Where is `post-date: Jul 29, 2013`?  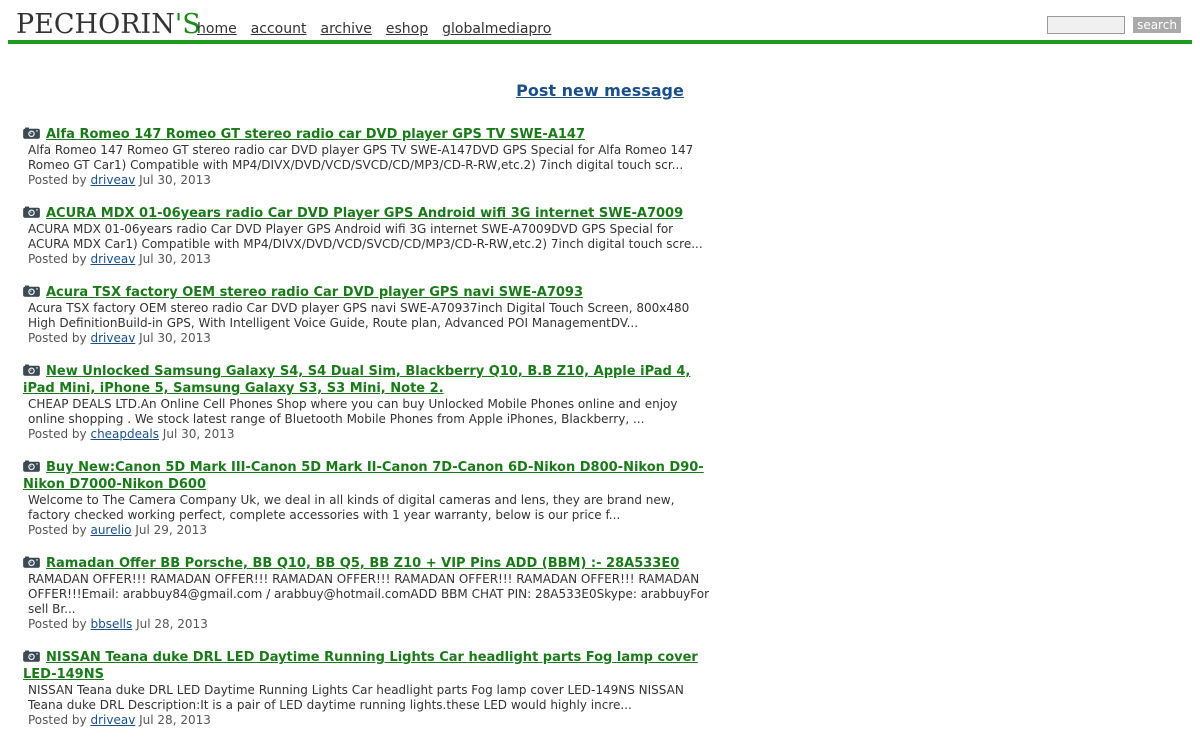 post-date: Jul 29, 2013 is located at coordinates (171, 530).